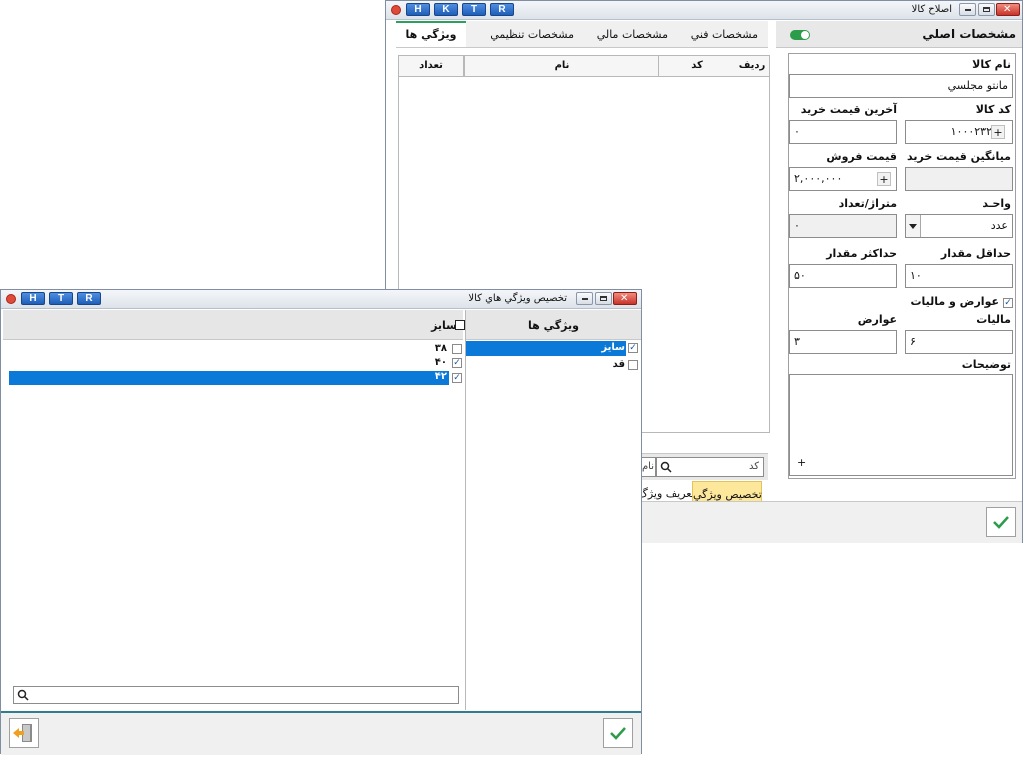 The width and height of the screenshot is (1024, 758). I want to click on value-checkbox-40: ✓, so click(457, 363).